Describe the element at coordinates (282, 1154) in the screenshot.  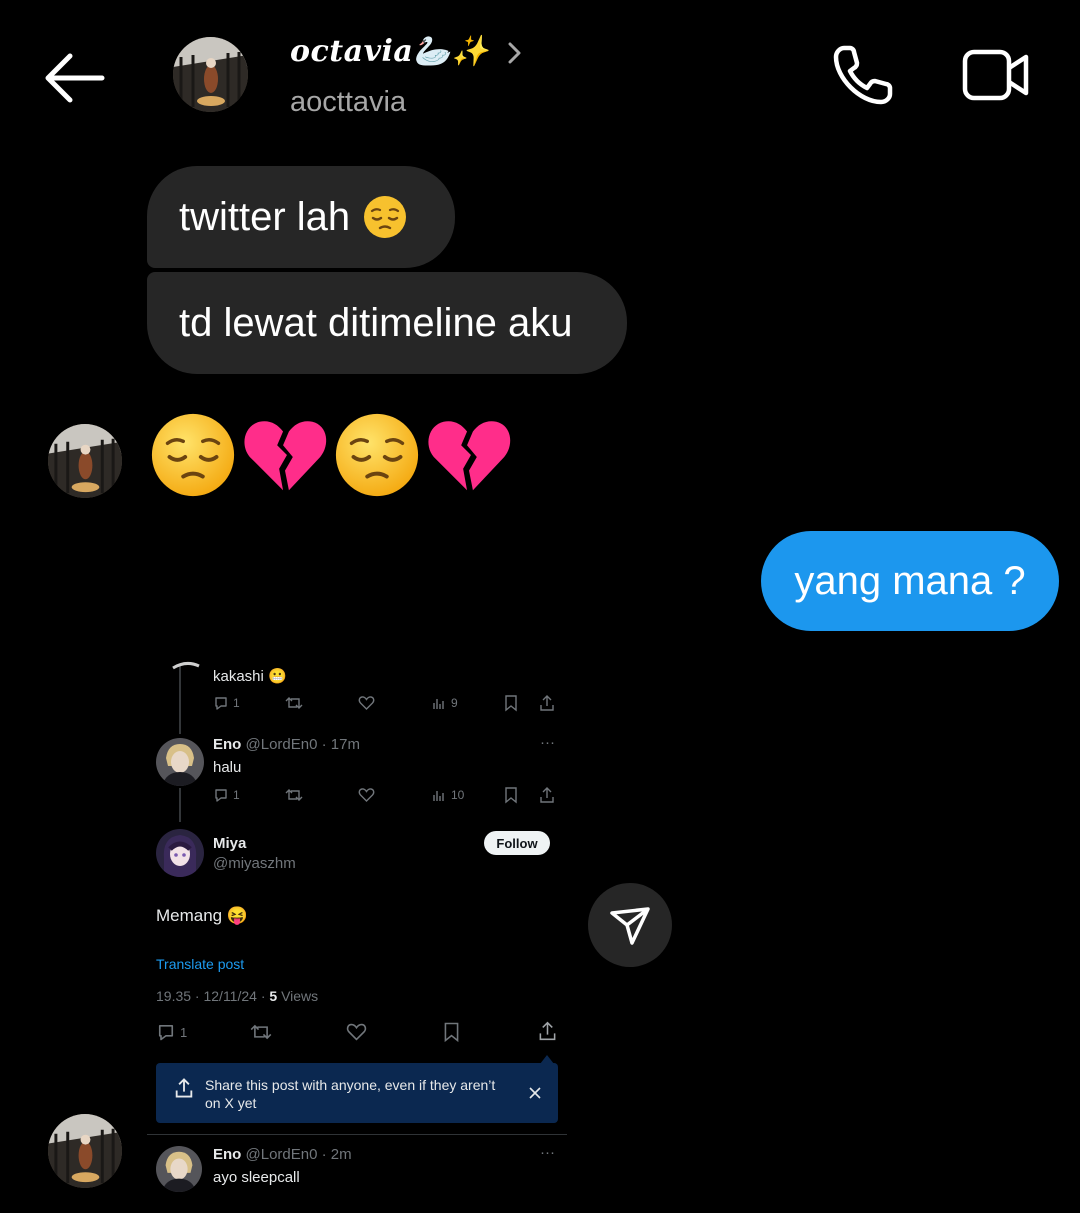
I see `reply-header: Eno @LordEn0 · 2m` at that location.